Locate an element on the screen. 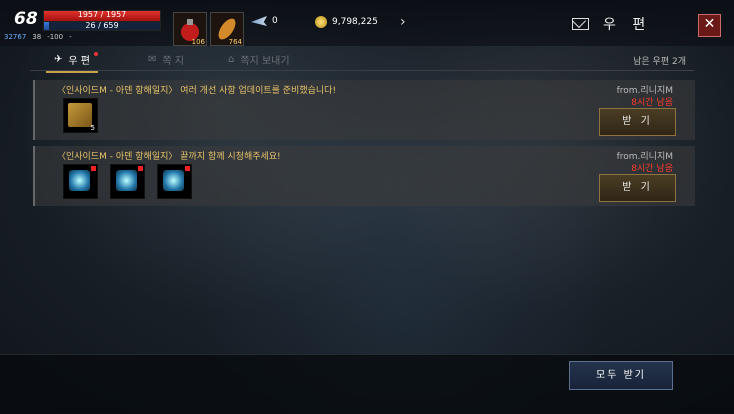 Image resolution: width=734 pixels, height=414 pixels. feather-value: 0 is located at coordinates (275, 21).